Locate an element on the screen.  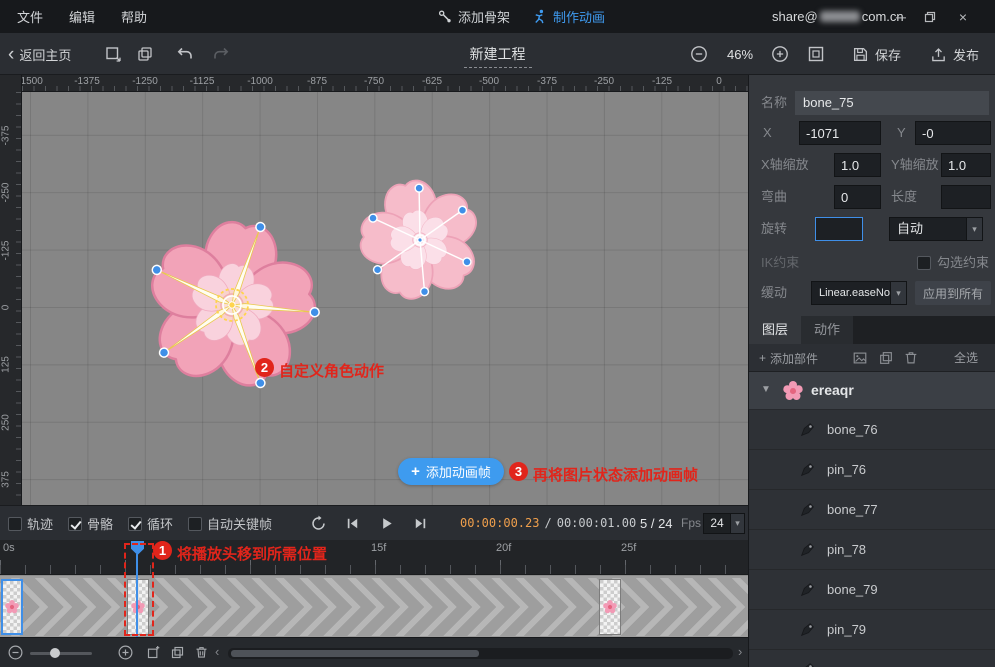
undo-button is located at coordinates (185, 54).